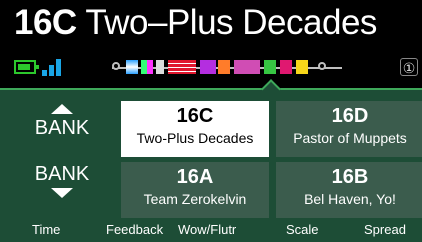  Describe the element at coordinates (134, 231) in the screenshot. I see `knob-feedback: Feedback` at that location.